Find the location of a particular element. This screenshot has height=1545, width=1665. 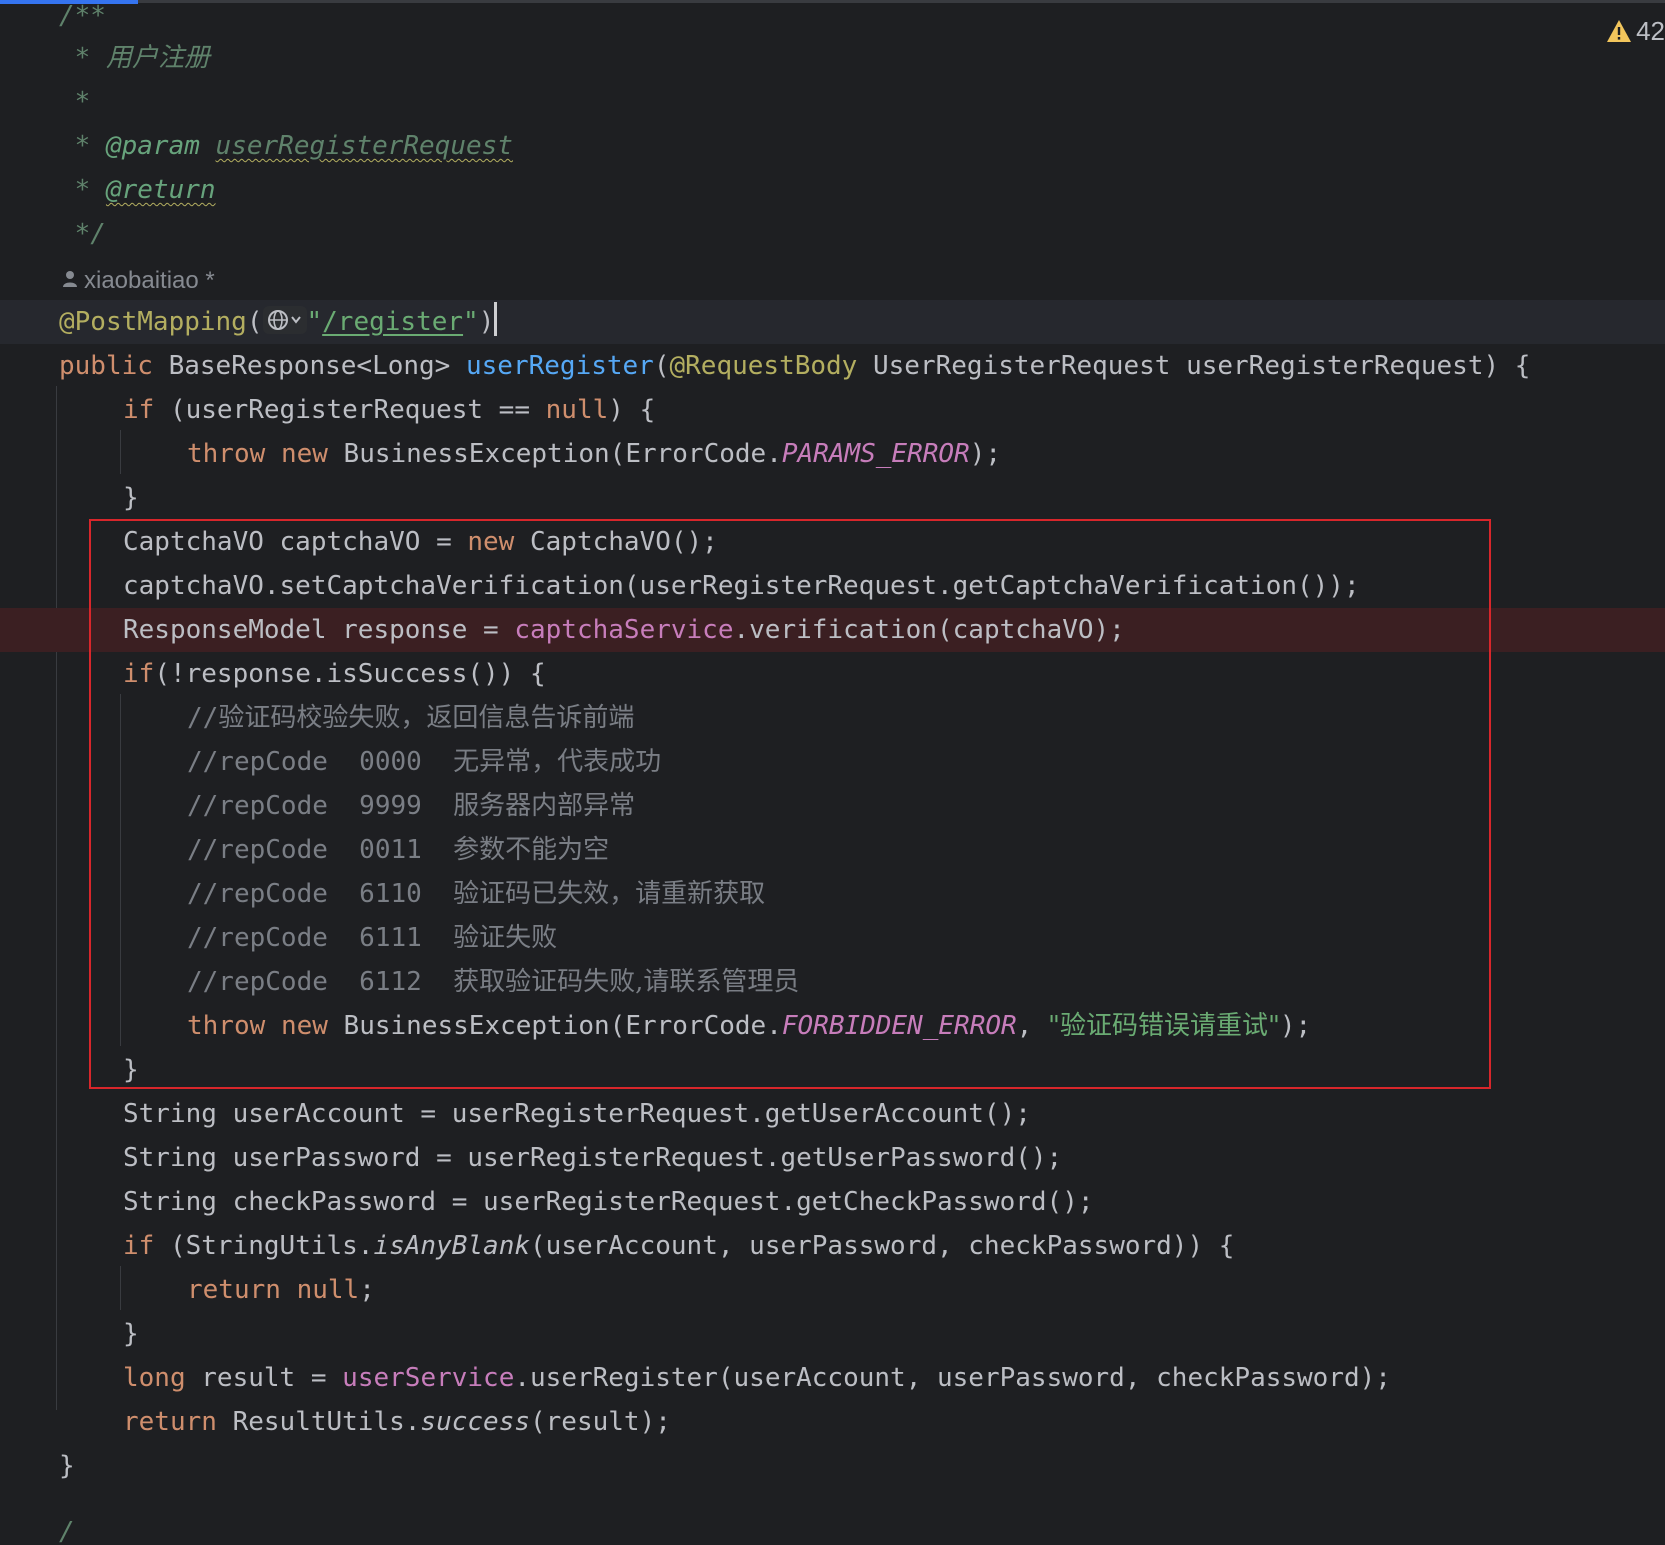

globe-icon is located at coordinates (284, 326).